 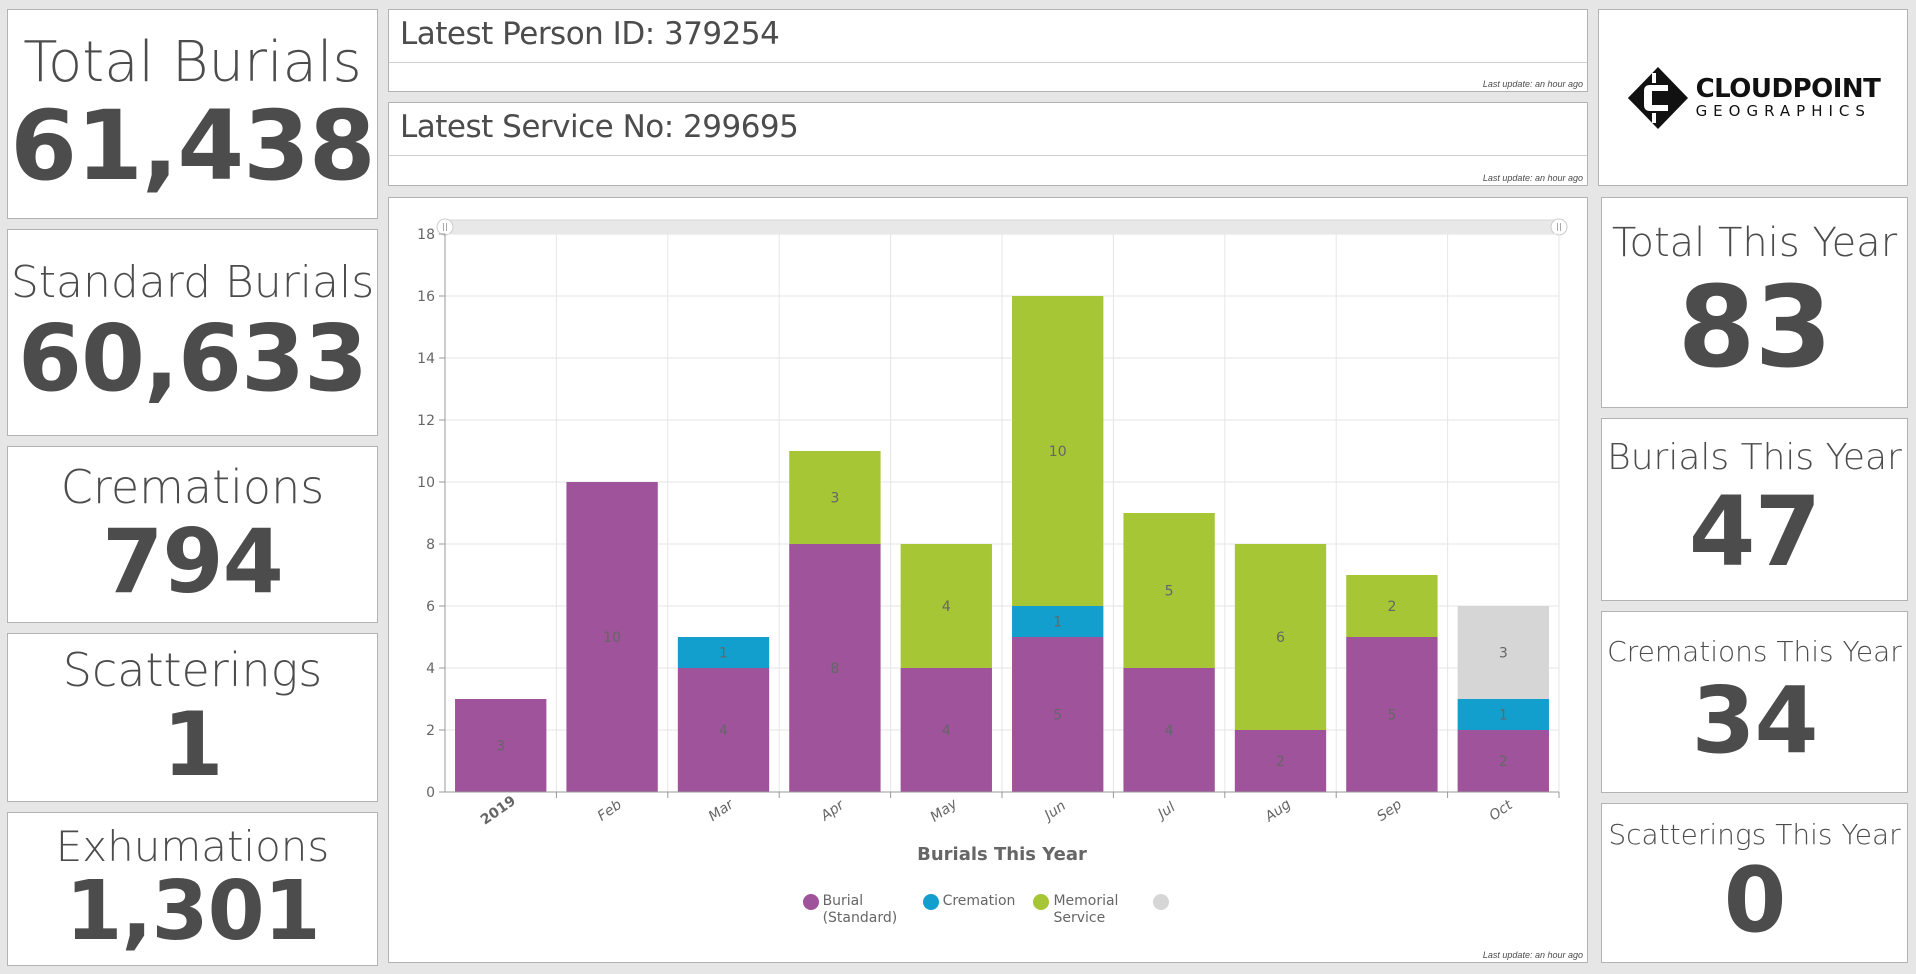 I want to click on x-tick-label: Oct, so click(x=1500, y=810).